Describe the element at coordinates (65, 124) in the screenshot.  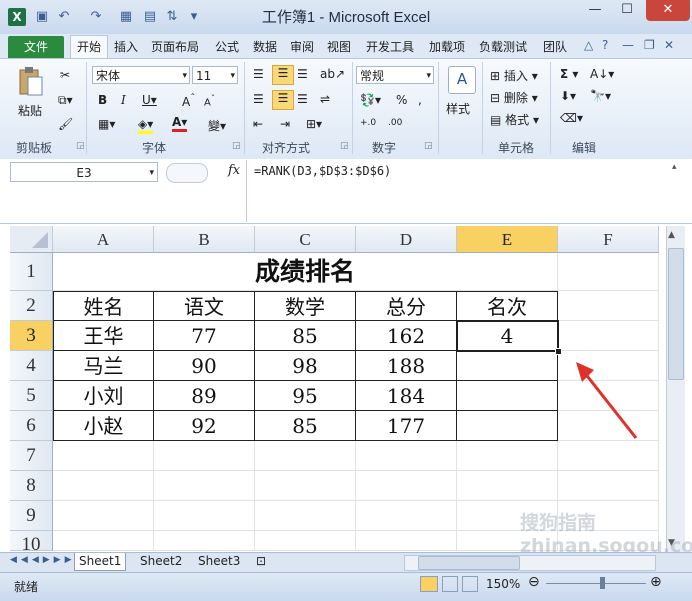
I see `format-painter-icon: 🖌` at that location.